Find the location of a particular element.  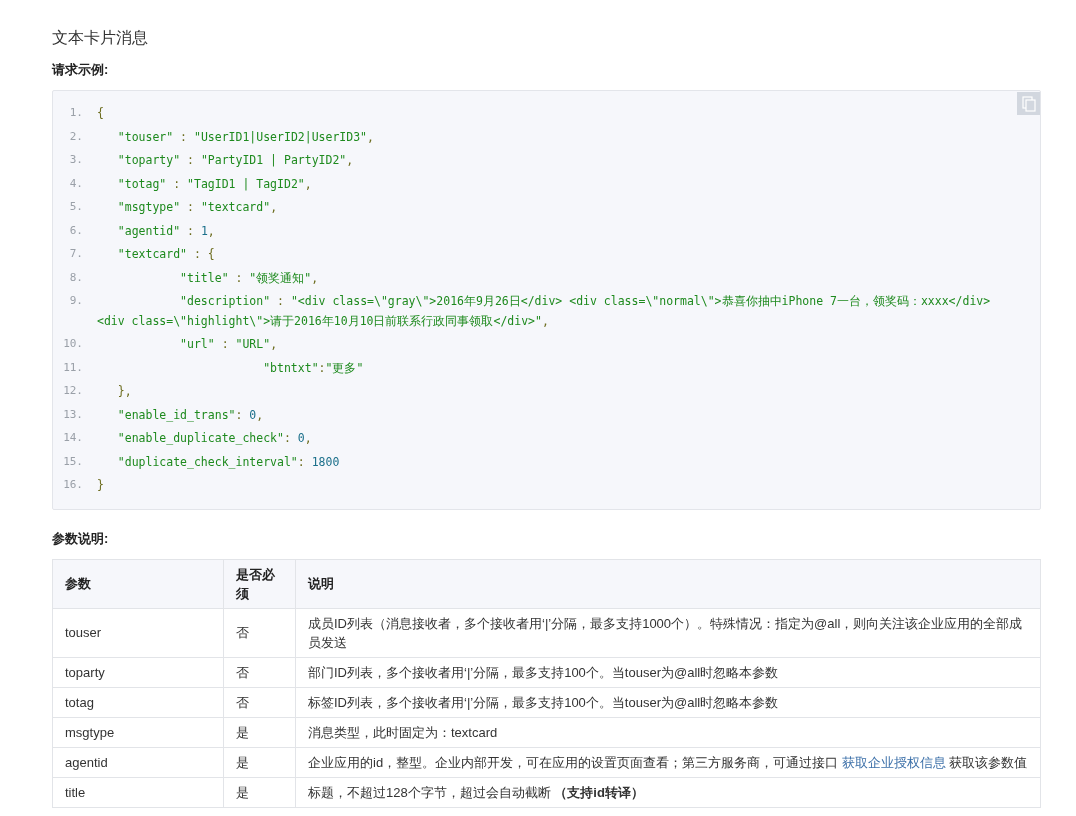

line-number: 3. is located at coordinates (76, 160).